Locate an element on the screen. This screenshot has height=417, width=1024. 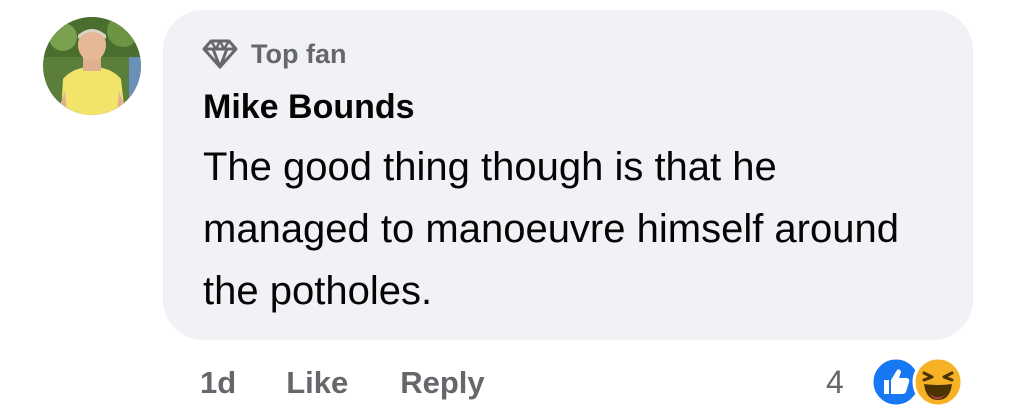
timestamp: 1d is located at coordinates (218, 383).